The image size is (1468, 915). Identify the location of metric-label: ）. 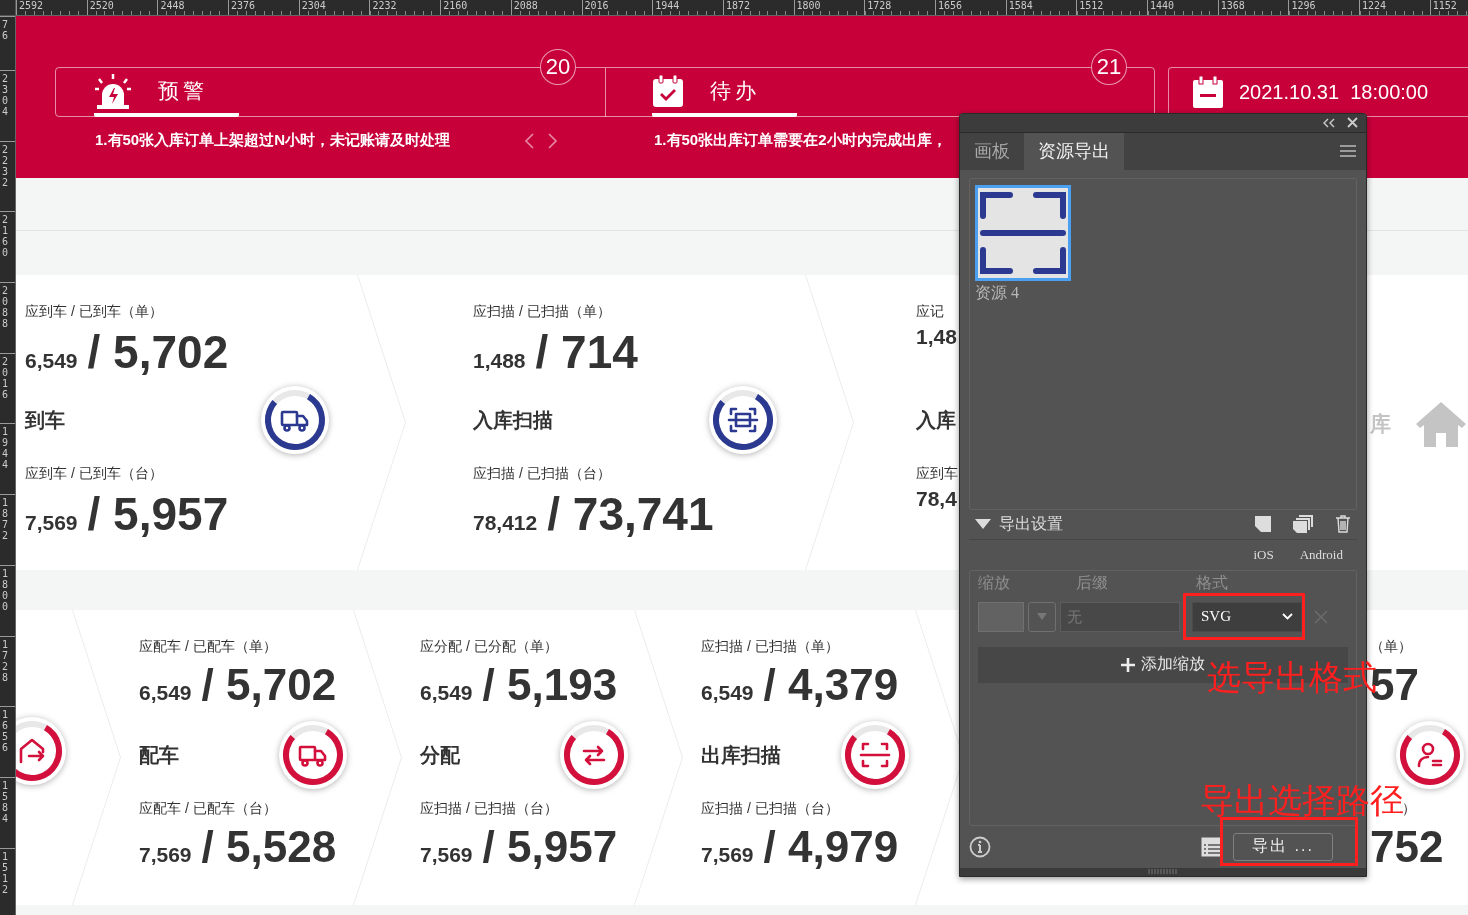
(1409, 808).